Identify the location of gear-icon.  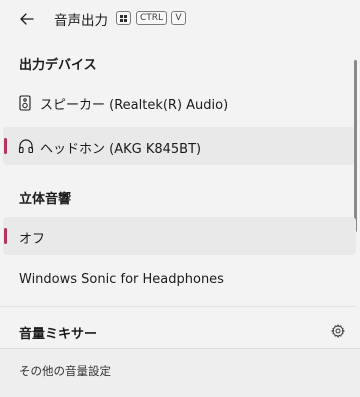
(338, 331).